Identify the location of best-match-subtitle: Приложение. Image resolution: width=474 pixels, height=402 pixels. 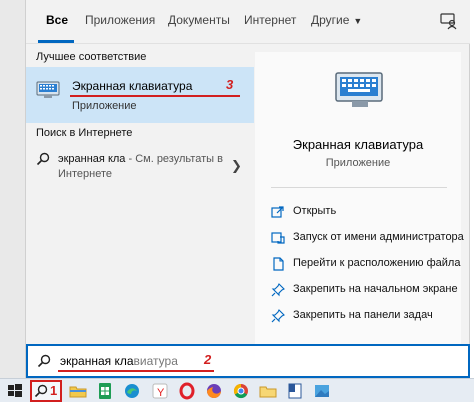
(104, 106).